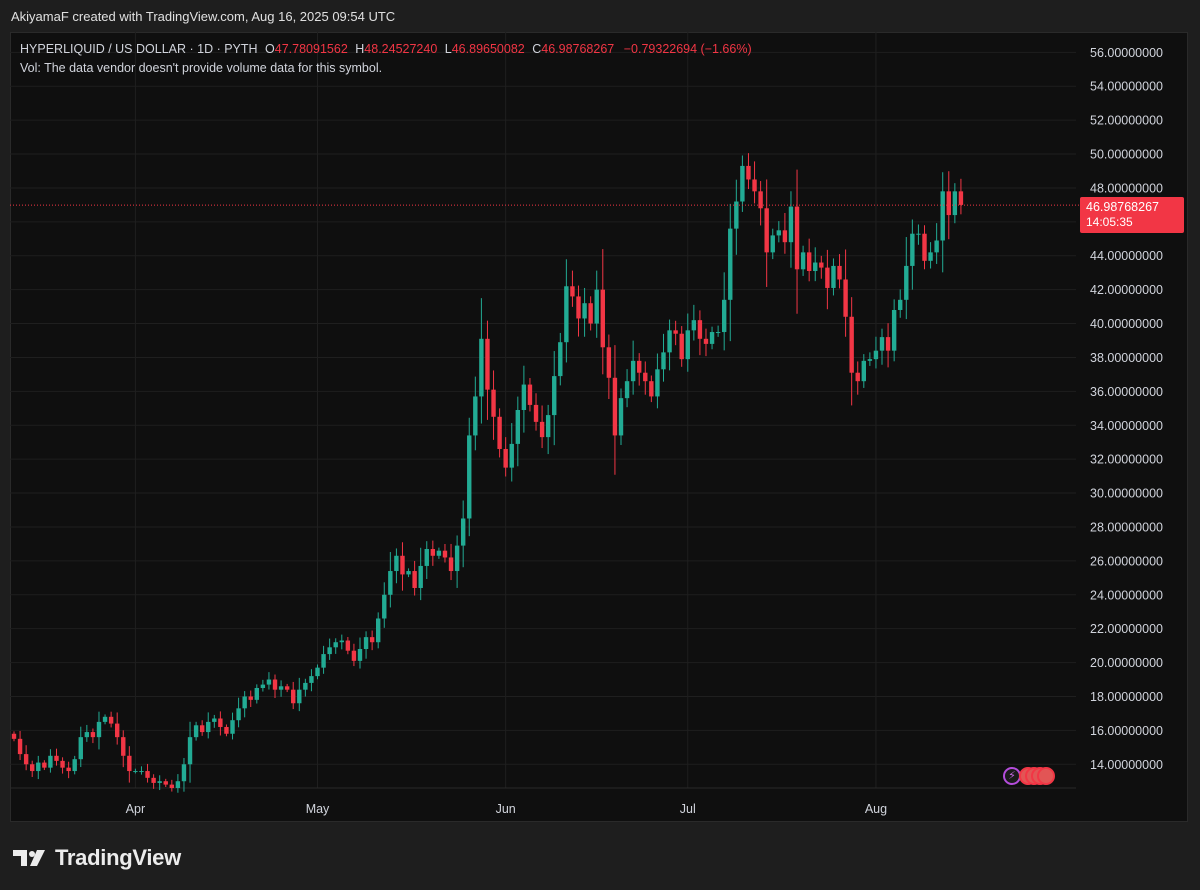 The width and height of the screenshot is (1200, 890). I want to click on price-axis-label: 54.00000000, so click(1126, 87).